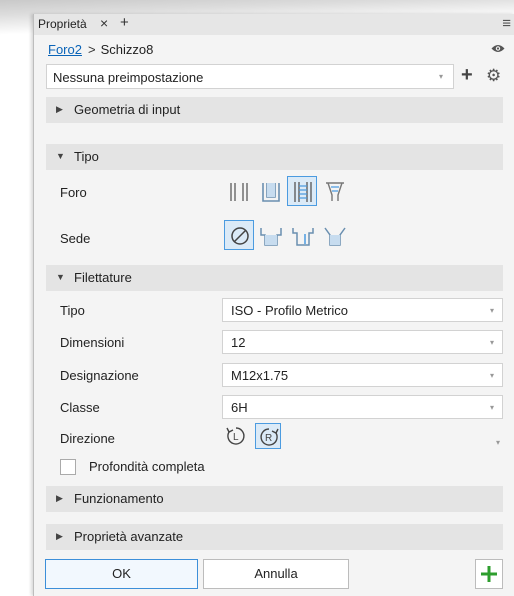  I want to click on svg-text: L, so click(236, 437).